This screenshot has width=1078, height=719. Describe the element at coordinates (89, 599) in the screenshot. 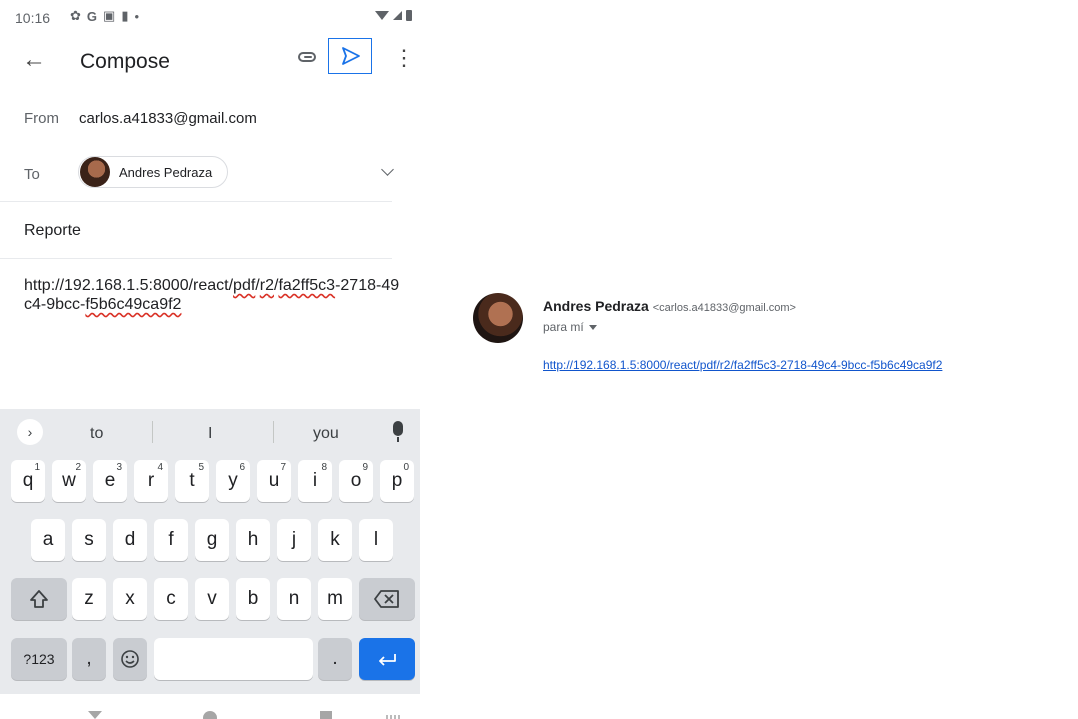

I see `key: z` at that location.